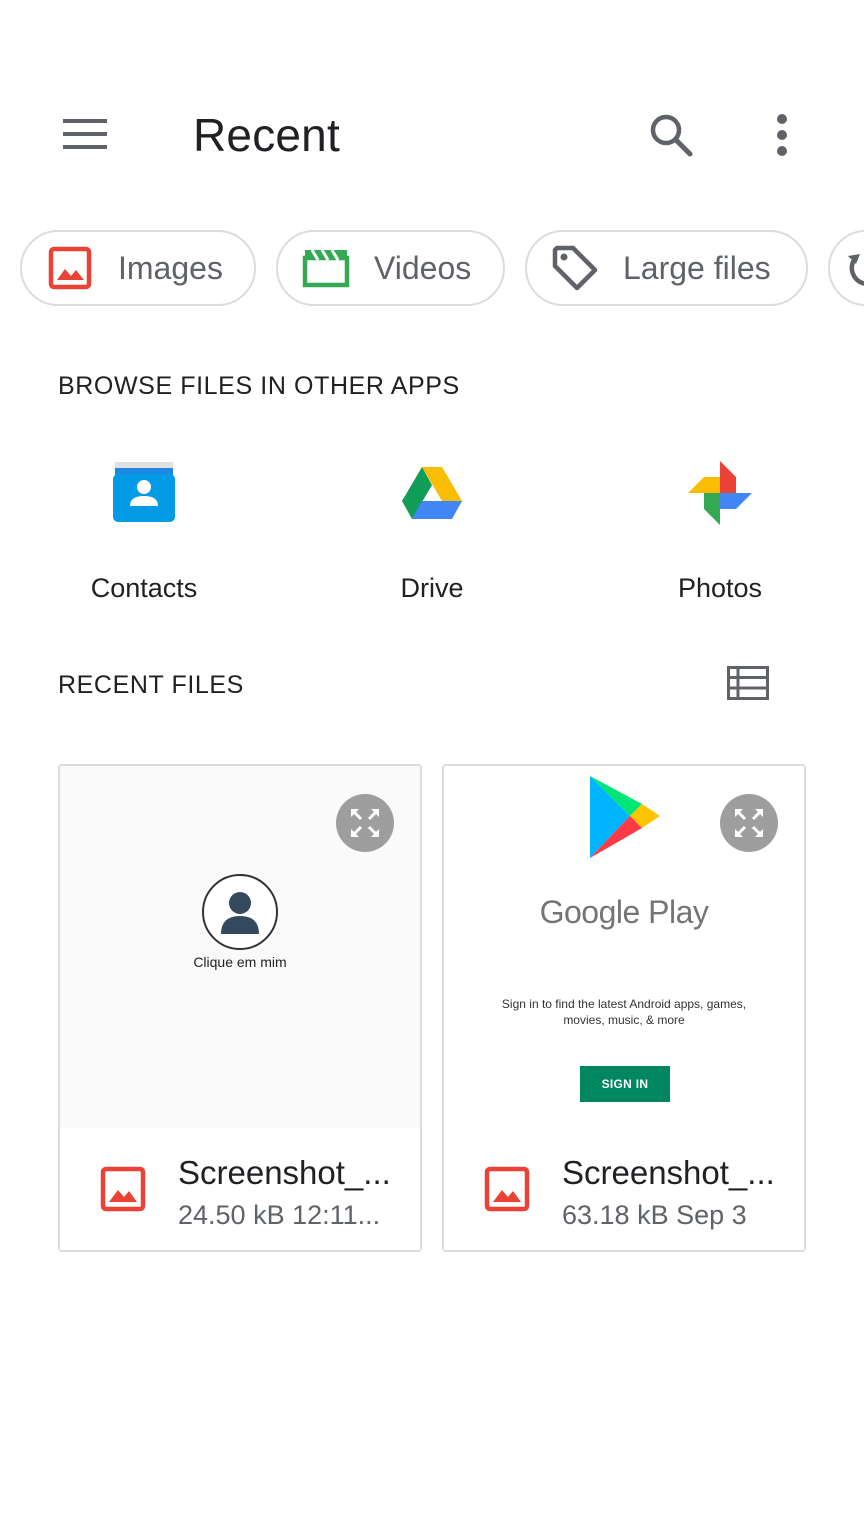 Image resolution: width=864 pixels, height=1536 pixels. I want to click on search-button, so click(671, 135).